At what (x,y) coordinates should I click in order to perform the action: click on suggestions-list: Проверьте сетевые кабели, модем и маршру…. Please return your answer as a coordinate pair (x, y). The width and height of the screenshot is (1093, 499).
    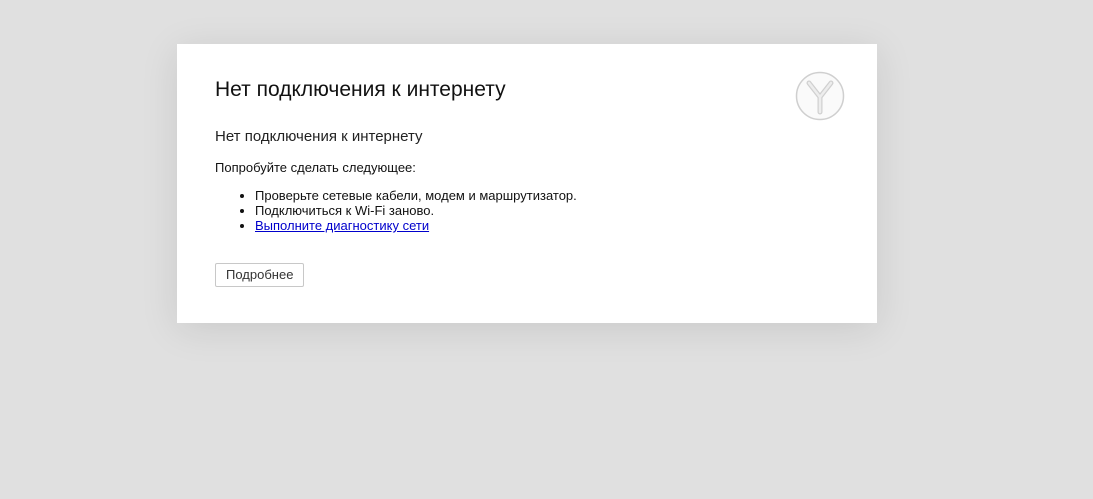
    Looking at the image, I should click on (396, 210).